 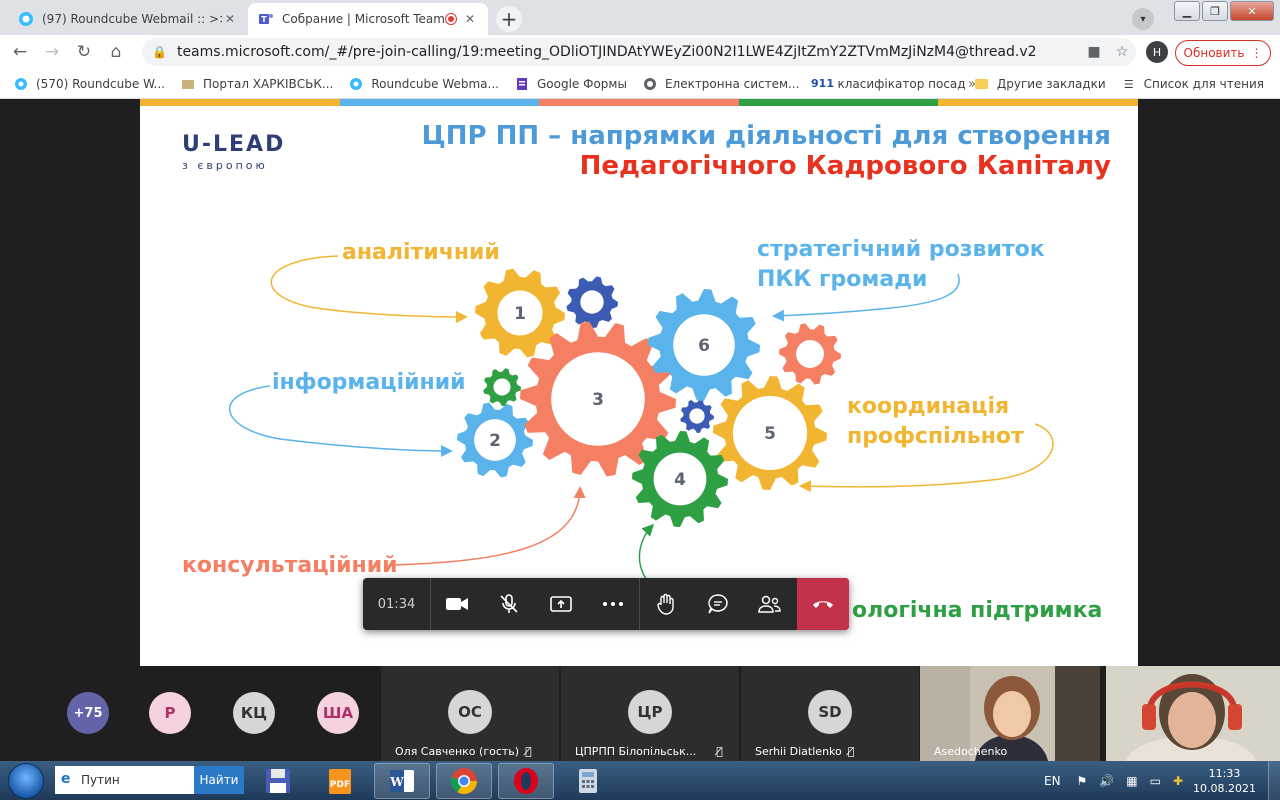 I want to click on participant-avatar: P, so click(x=170, y=713).